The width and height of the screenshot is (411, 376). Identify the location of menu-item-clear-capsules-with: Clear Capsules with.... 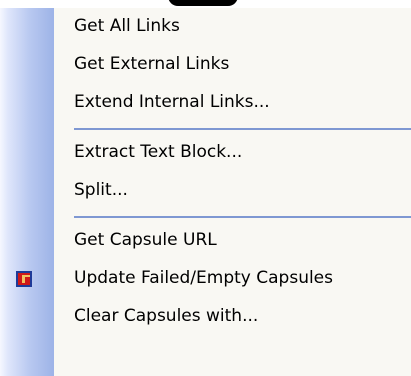
(205, 317).